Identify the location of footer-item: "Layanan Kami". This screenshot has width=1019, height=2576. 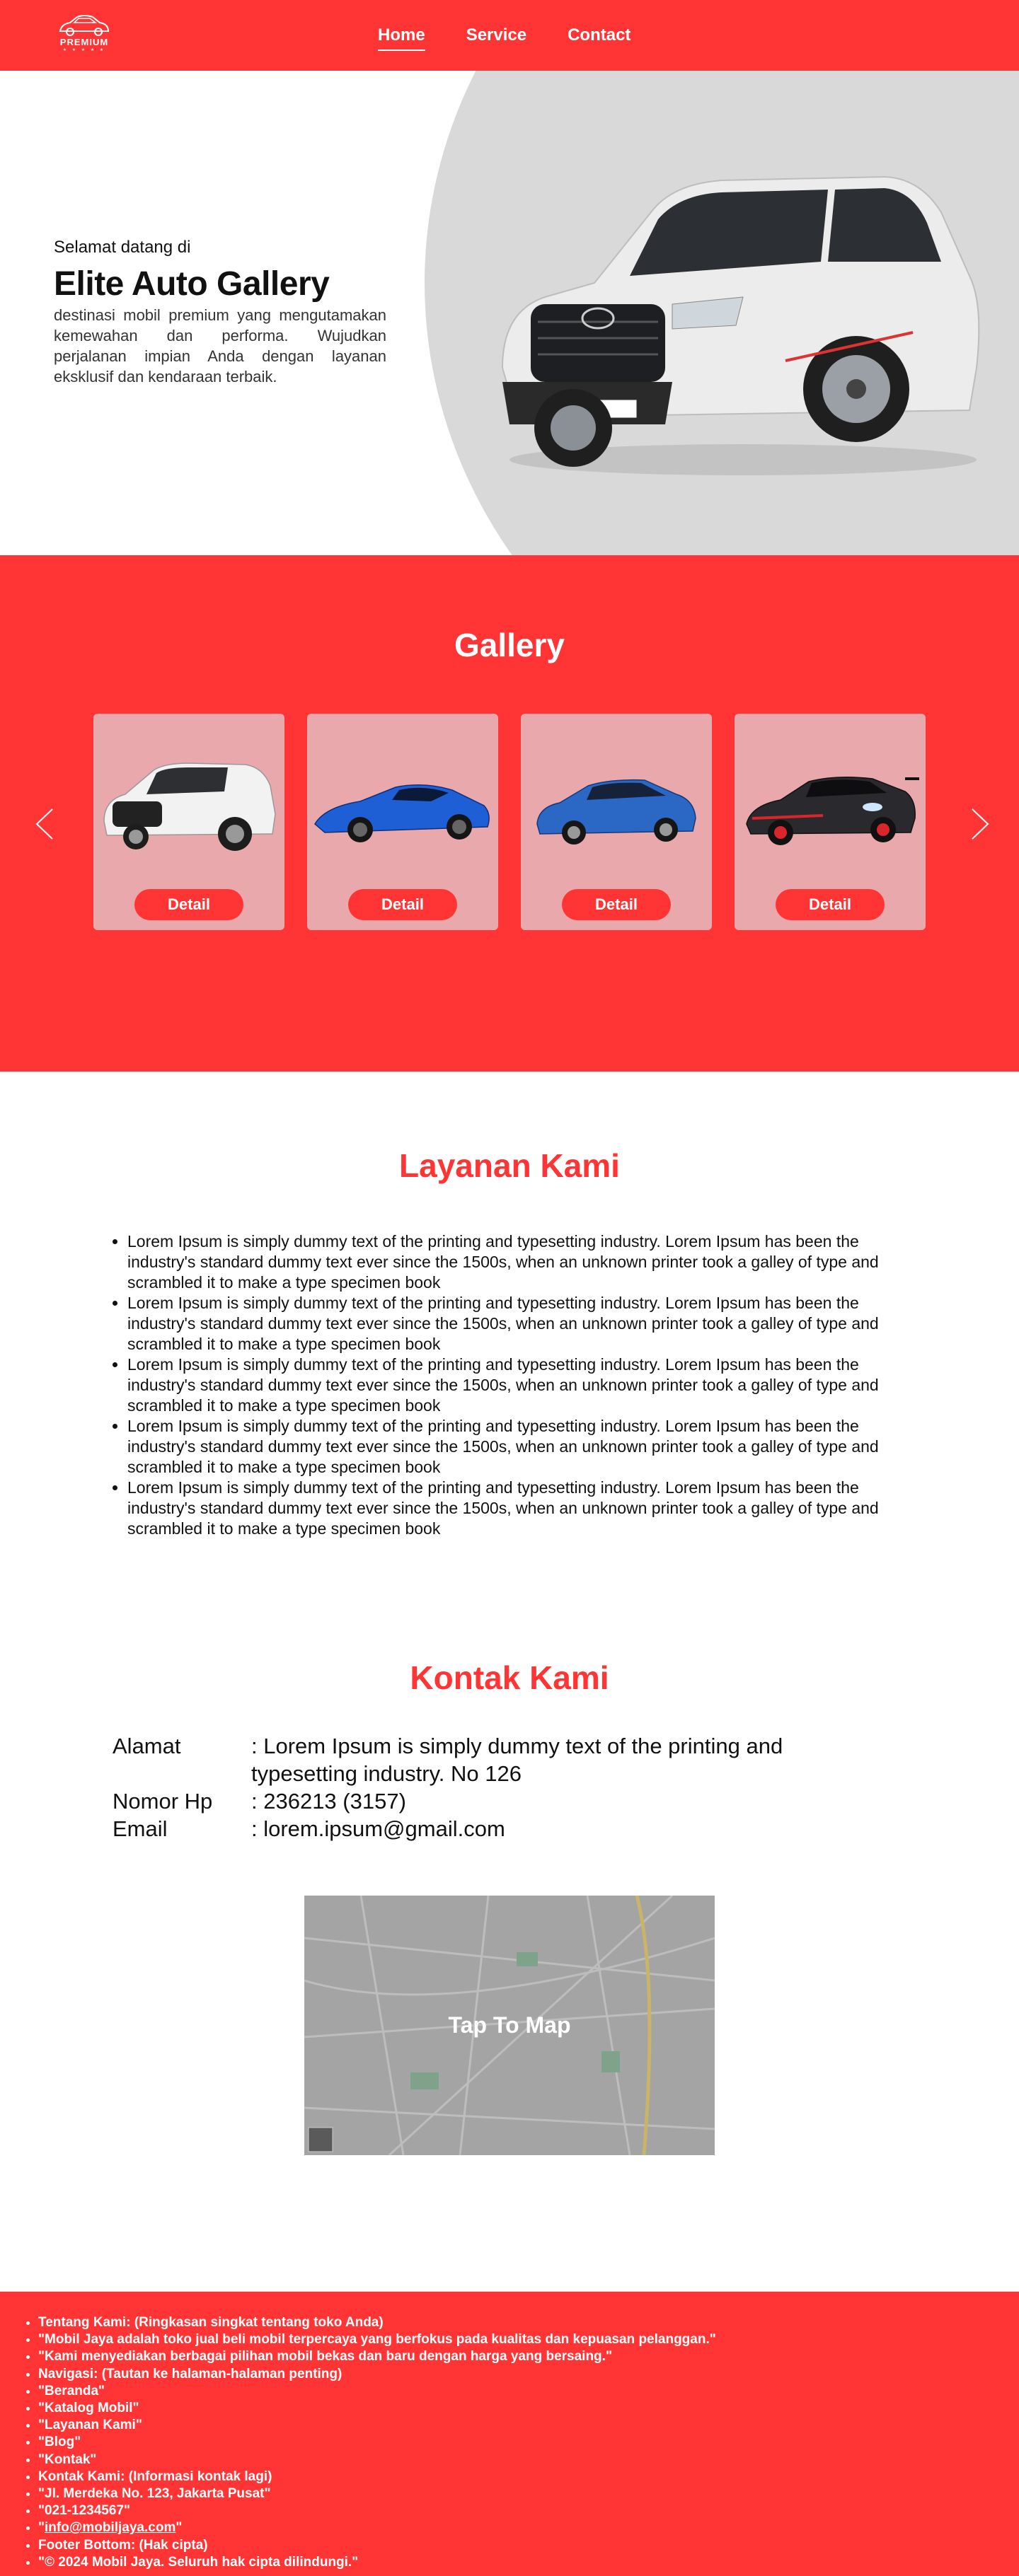
(377, 2425).